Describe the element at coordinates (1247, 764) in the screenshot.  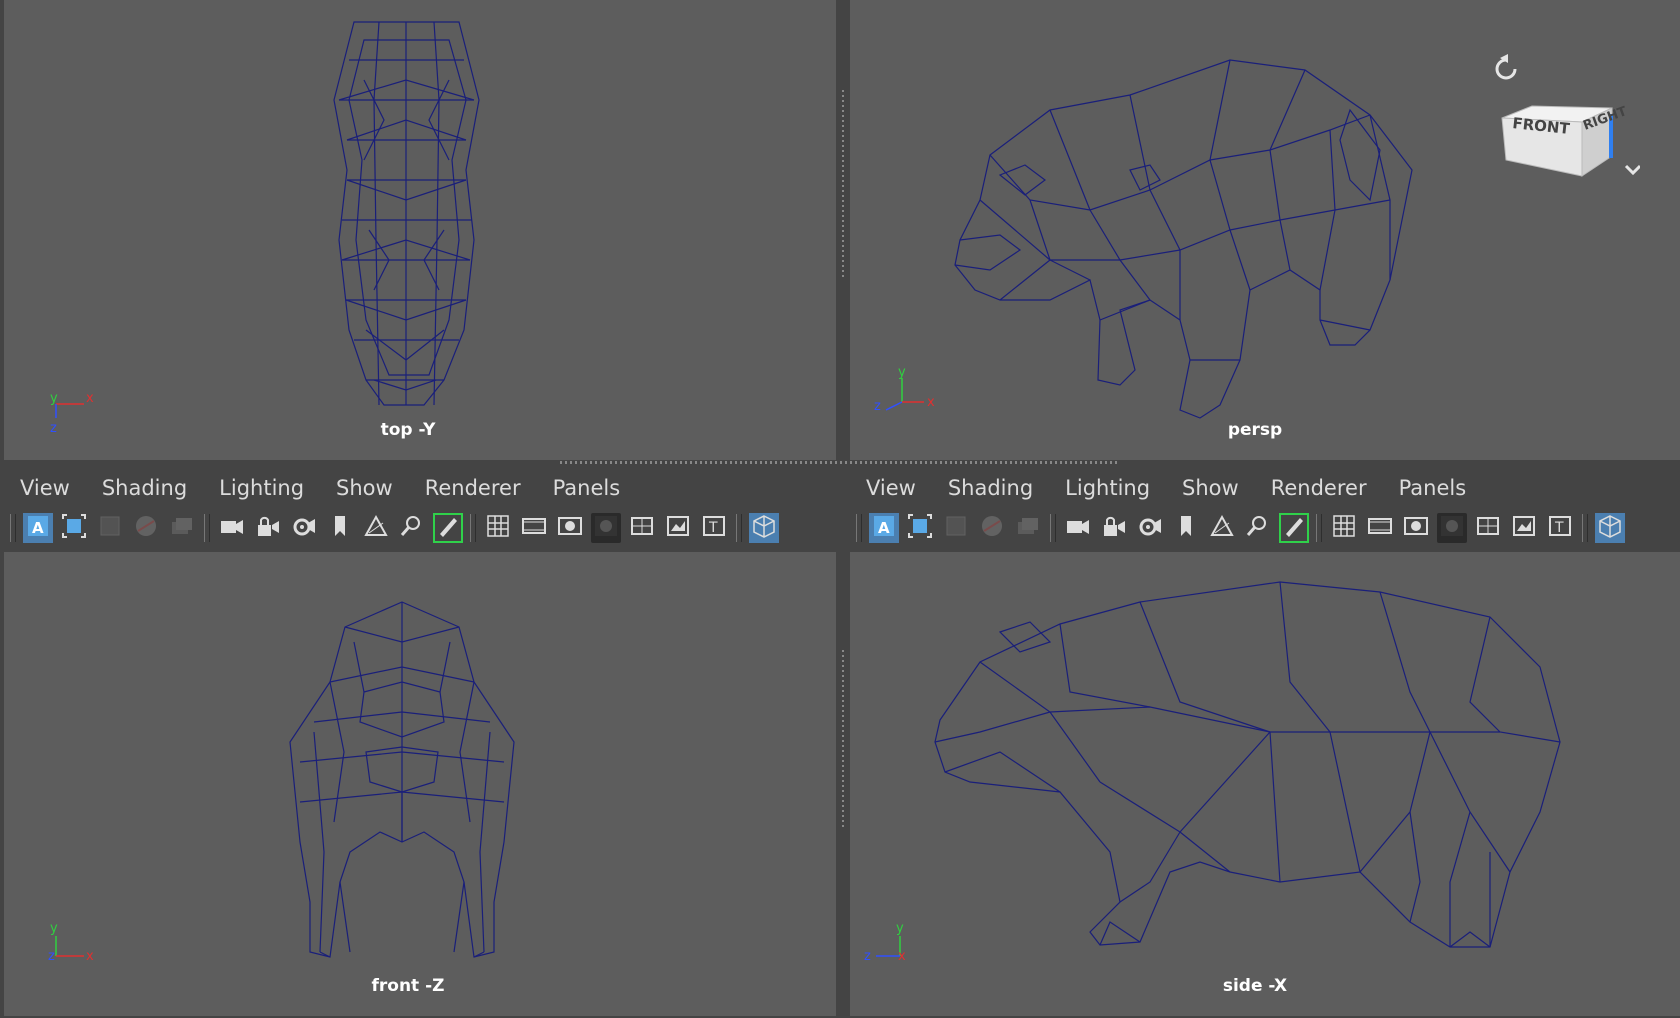
I see `bear-wireframe-side` at that location.